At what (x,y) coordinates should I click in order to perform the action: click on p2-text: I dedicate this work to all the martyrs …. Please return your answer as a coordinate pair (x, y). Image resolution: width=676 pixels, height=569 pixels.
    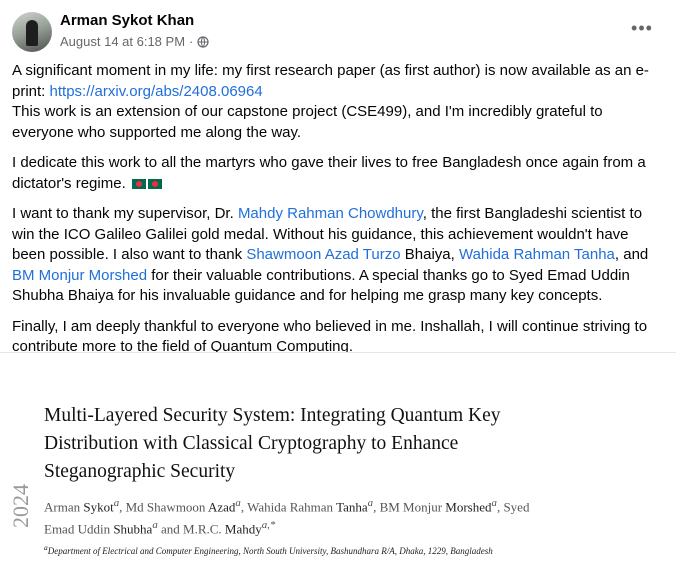
    Looking at the image, I should click on (329, 173).